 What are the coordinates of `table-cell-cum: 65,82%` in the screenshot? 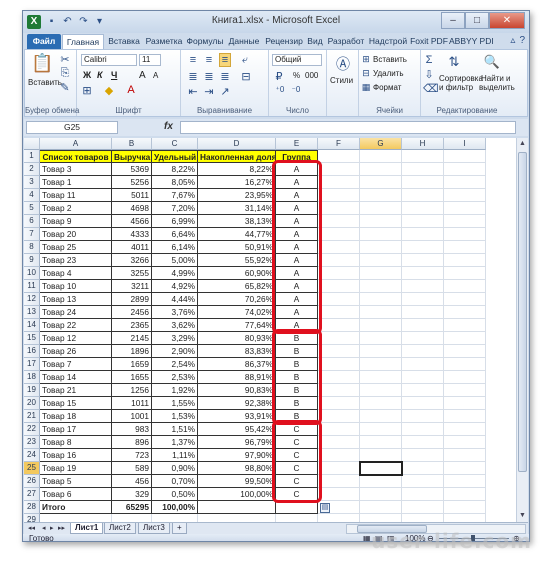 It's located at (237, 286).